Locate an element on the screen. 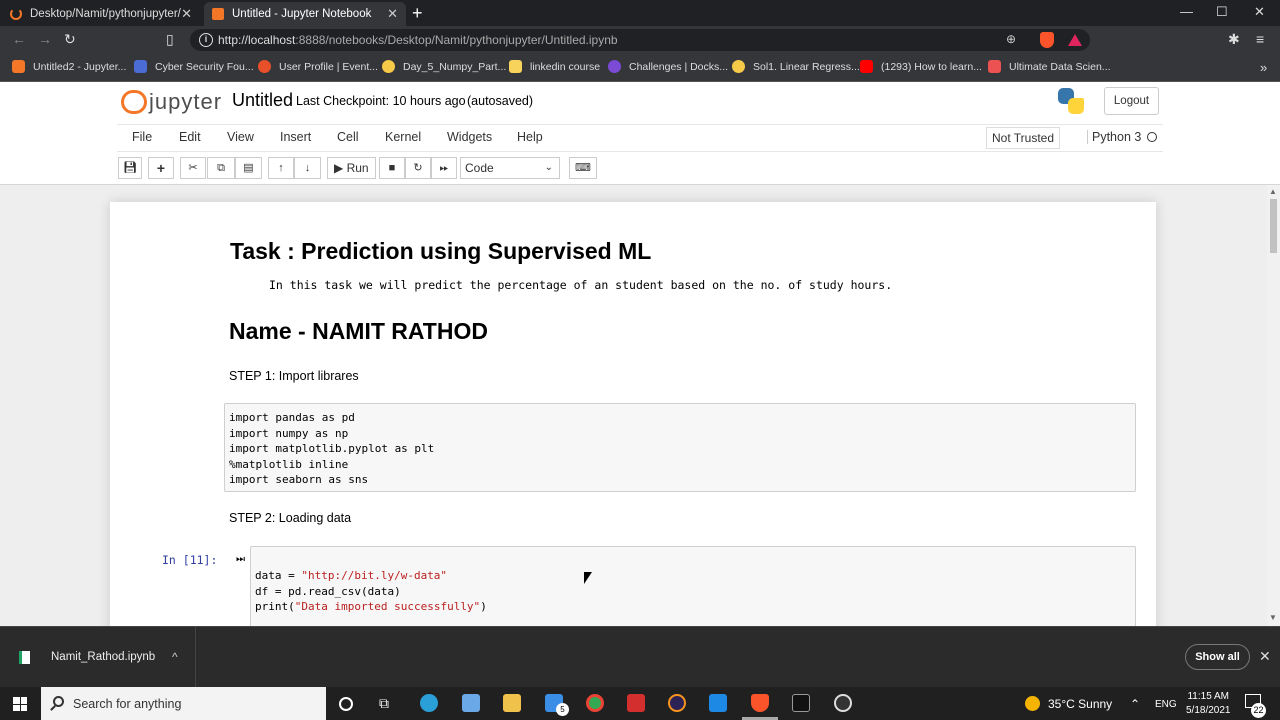  insert-cell-icon: + is located at coordinates (161, 168).